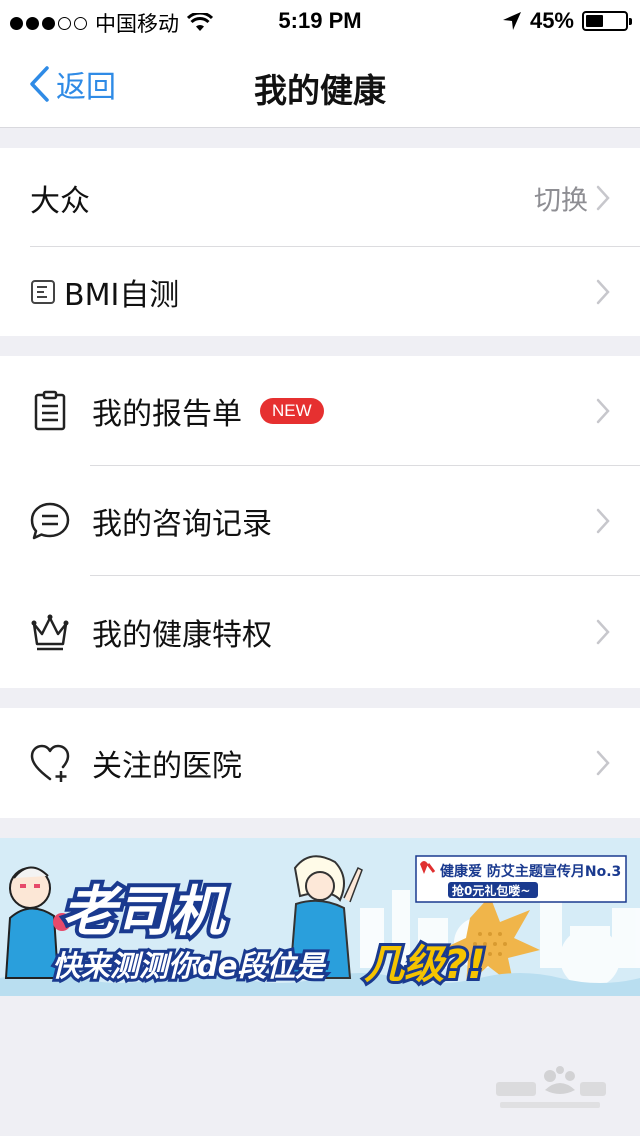  What do you see at coordinates (320, 90) in the screenshot?
I see `page-title: 我的健康` at bounding box center [320, 90].